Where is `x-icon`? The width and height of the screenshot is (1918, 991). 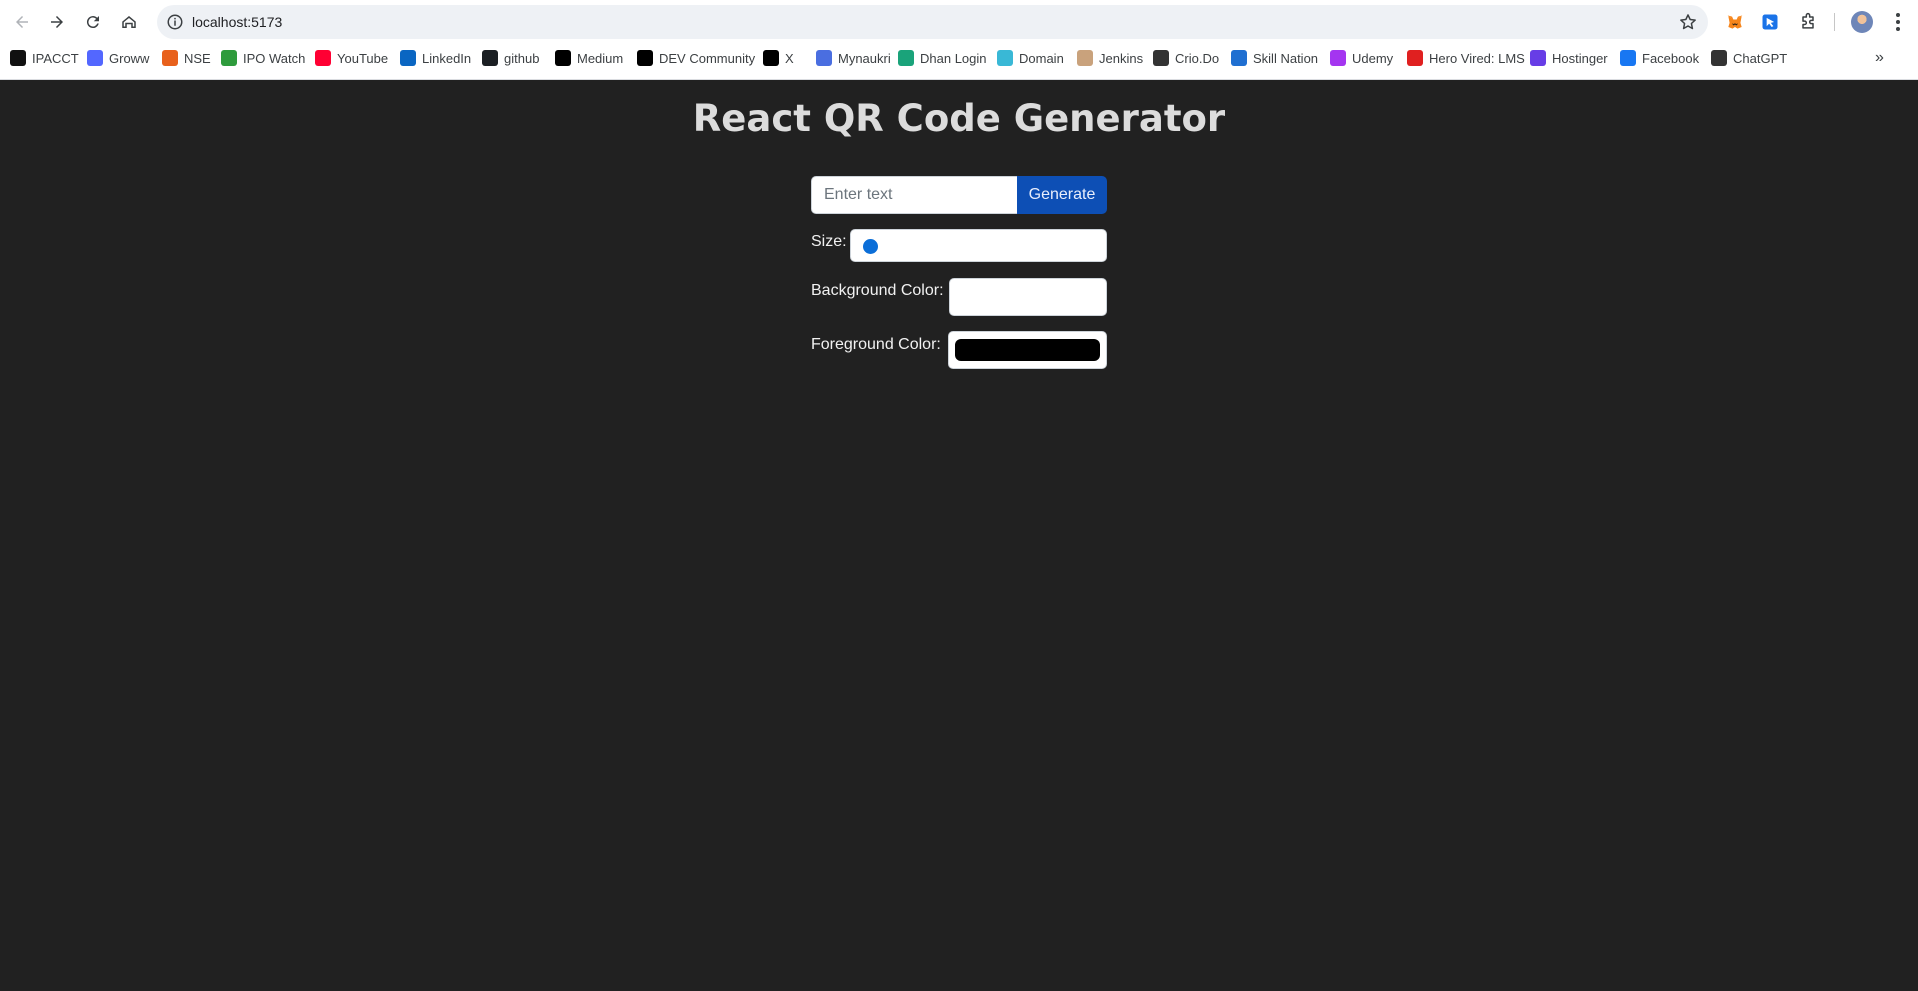
x-icon is located at coordinates (771, 58).